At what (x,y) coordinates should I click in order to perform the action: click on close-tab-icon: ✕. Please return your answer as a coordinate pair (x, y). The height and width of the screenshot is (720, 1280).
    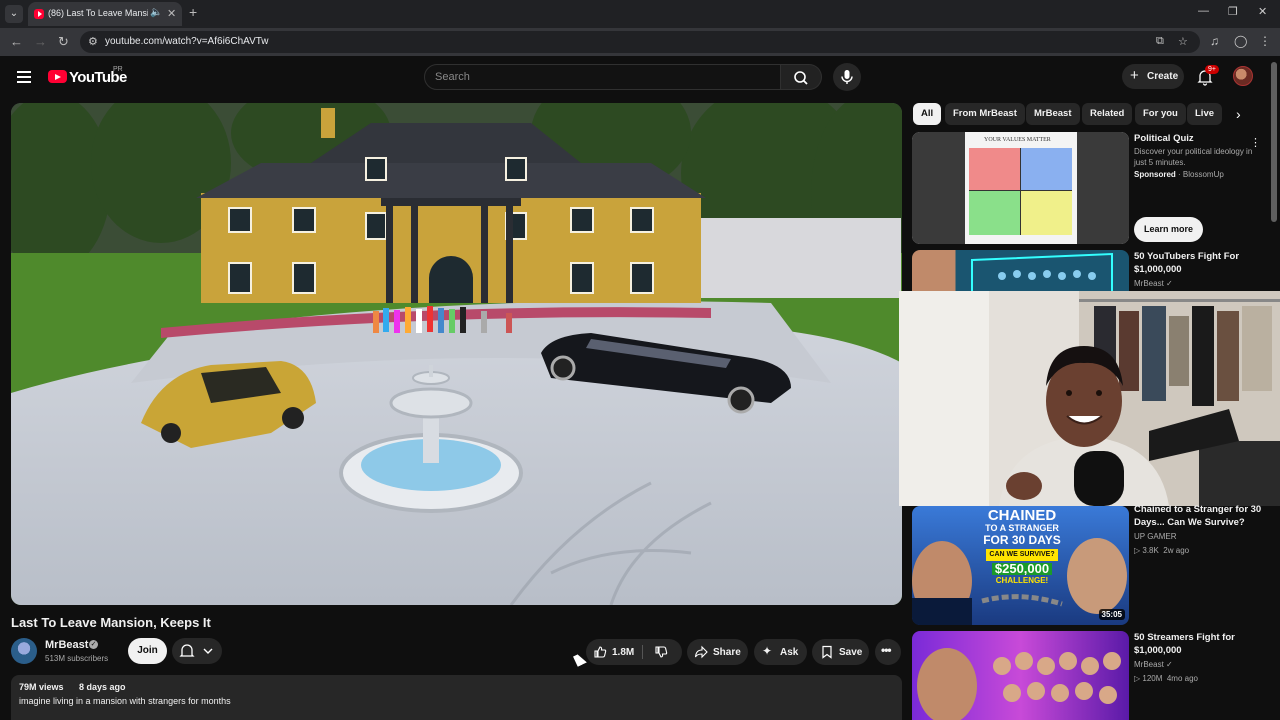
    Looking at the image, I should click on (171, 13).